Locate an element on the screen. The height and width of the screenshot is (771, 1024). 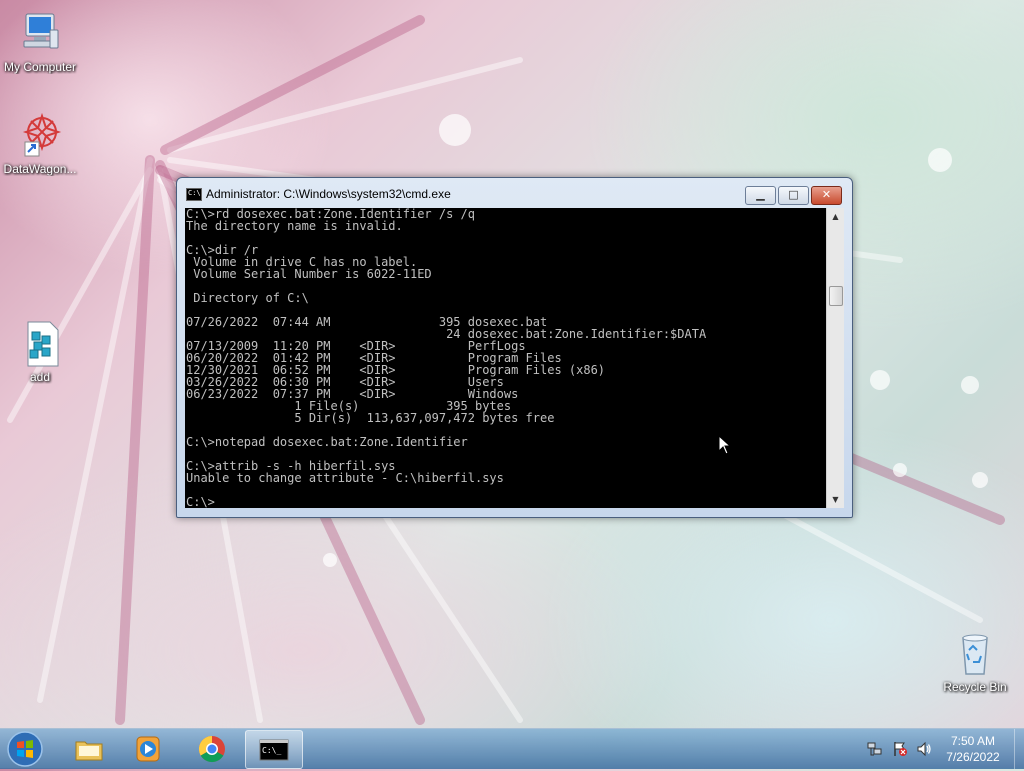
taskbar-media-player-button is located at coordinates (148, 748).